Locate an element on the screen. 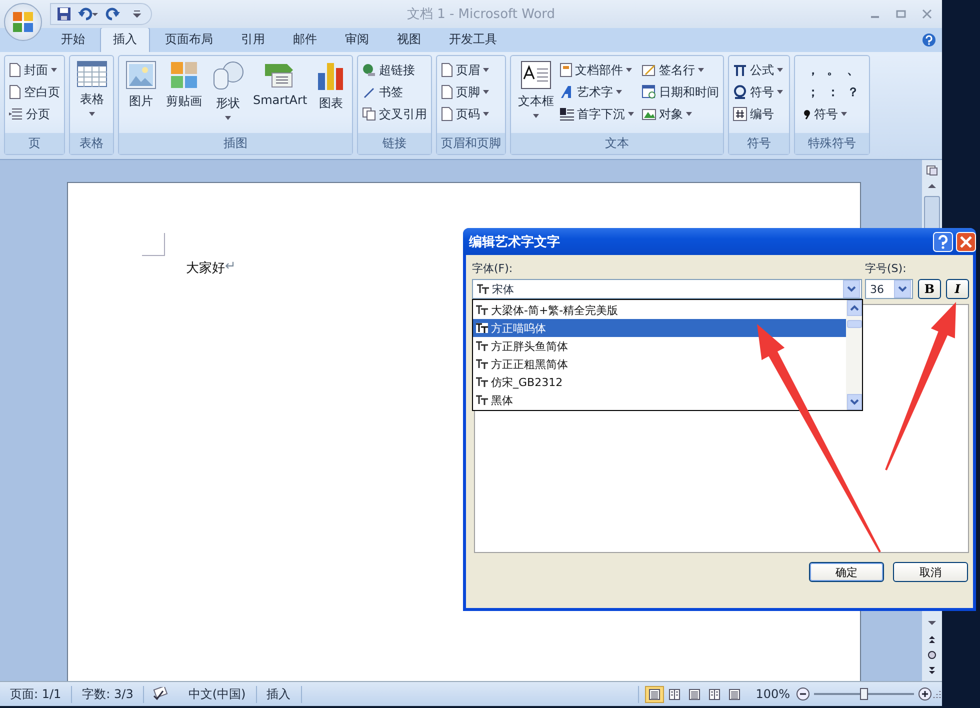  picture-icon is located at coordinates (141, 75).